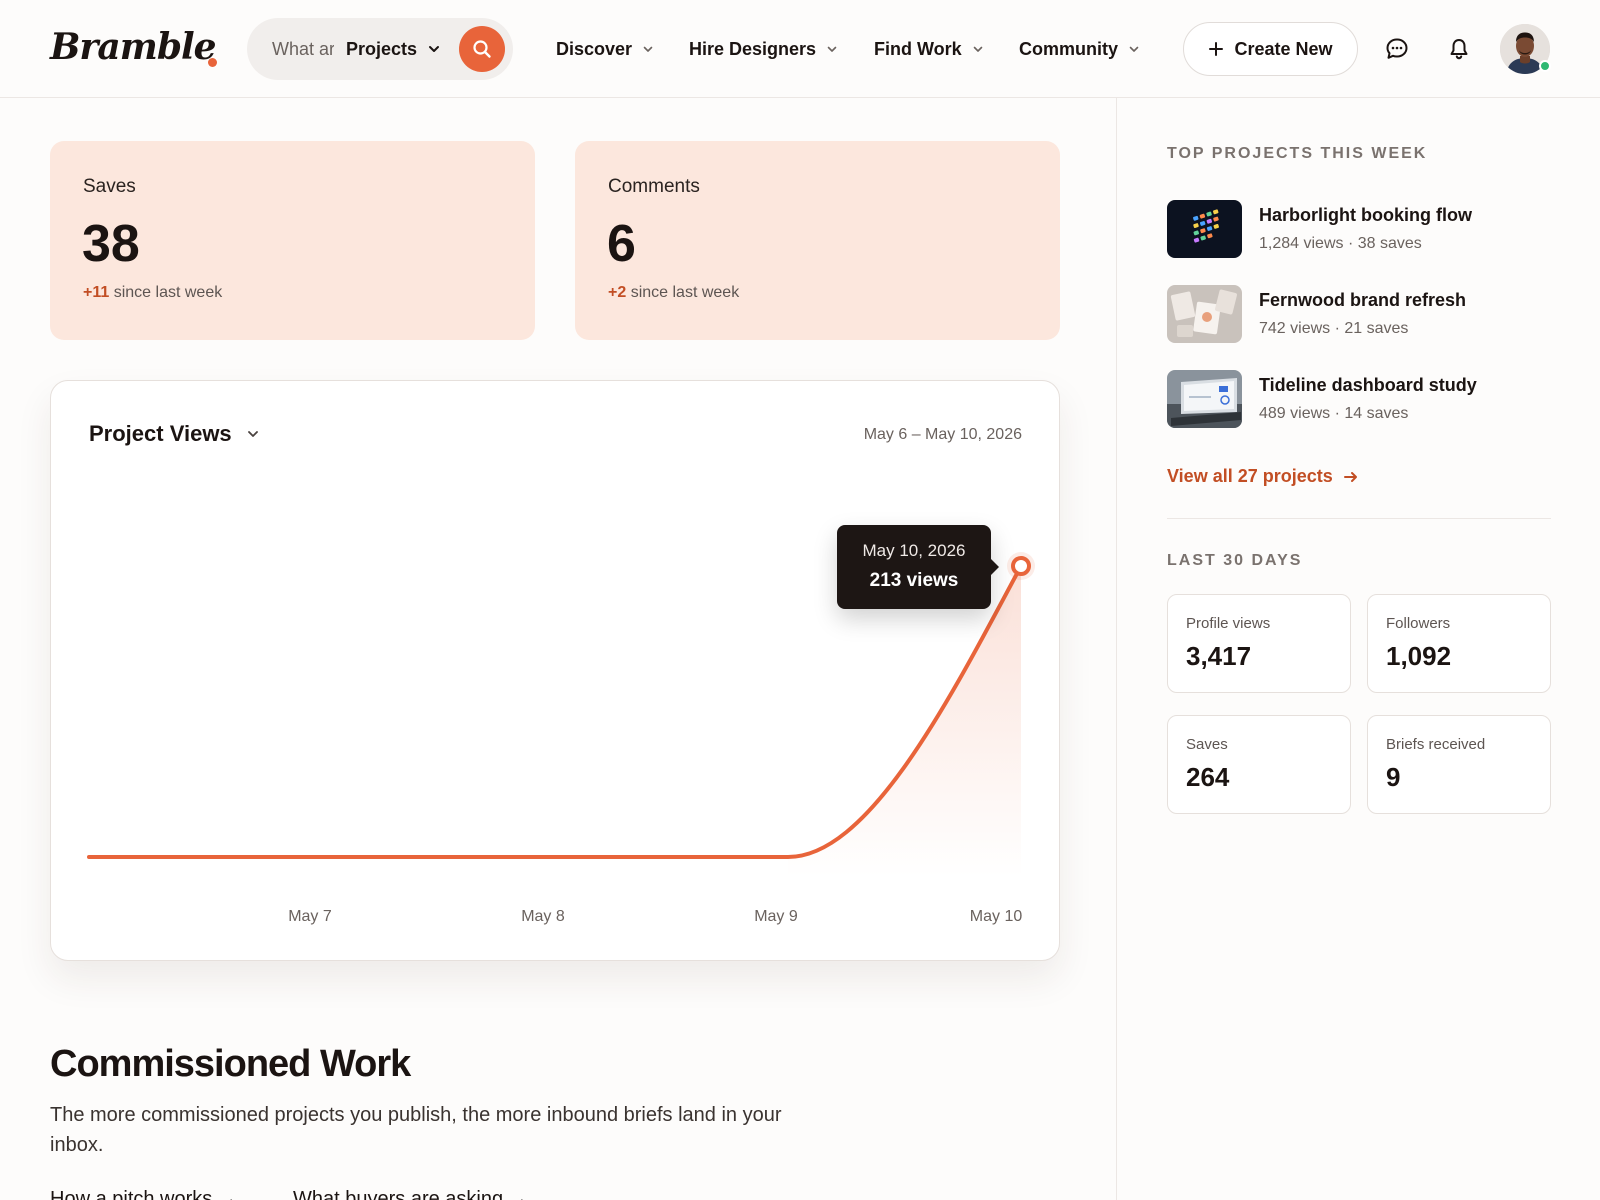 The image size is (1600, 1200). I want to click on project-meta: 742 views · 21 saves, so click(1334, 328).